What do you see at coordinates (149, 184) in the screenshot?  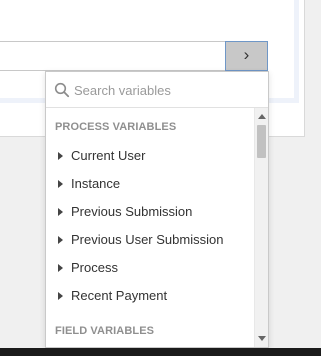 I see `variable-item-instance: Instance` at bounding box center [149, 184].